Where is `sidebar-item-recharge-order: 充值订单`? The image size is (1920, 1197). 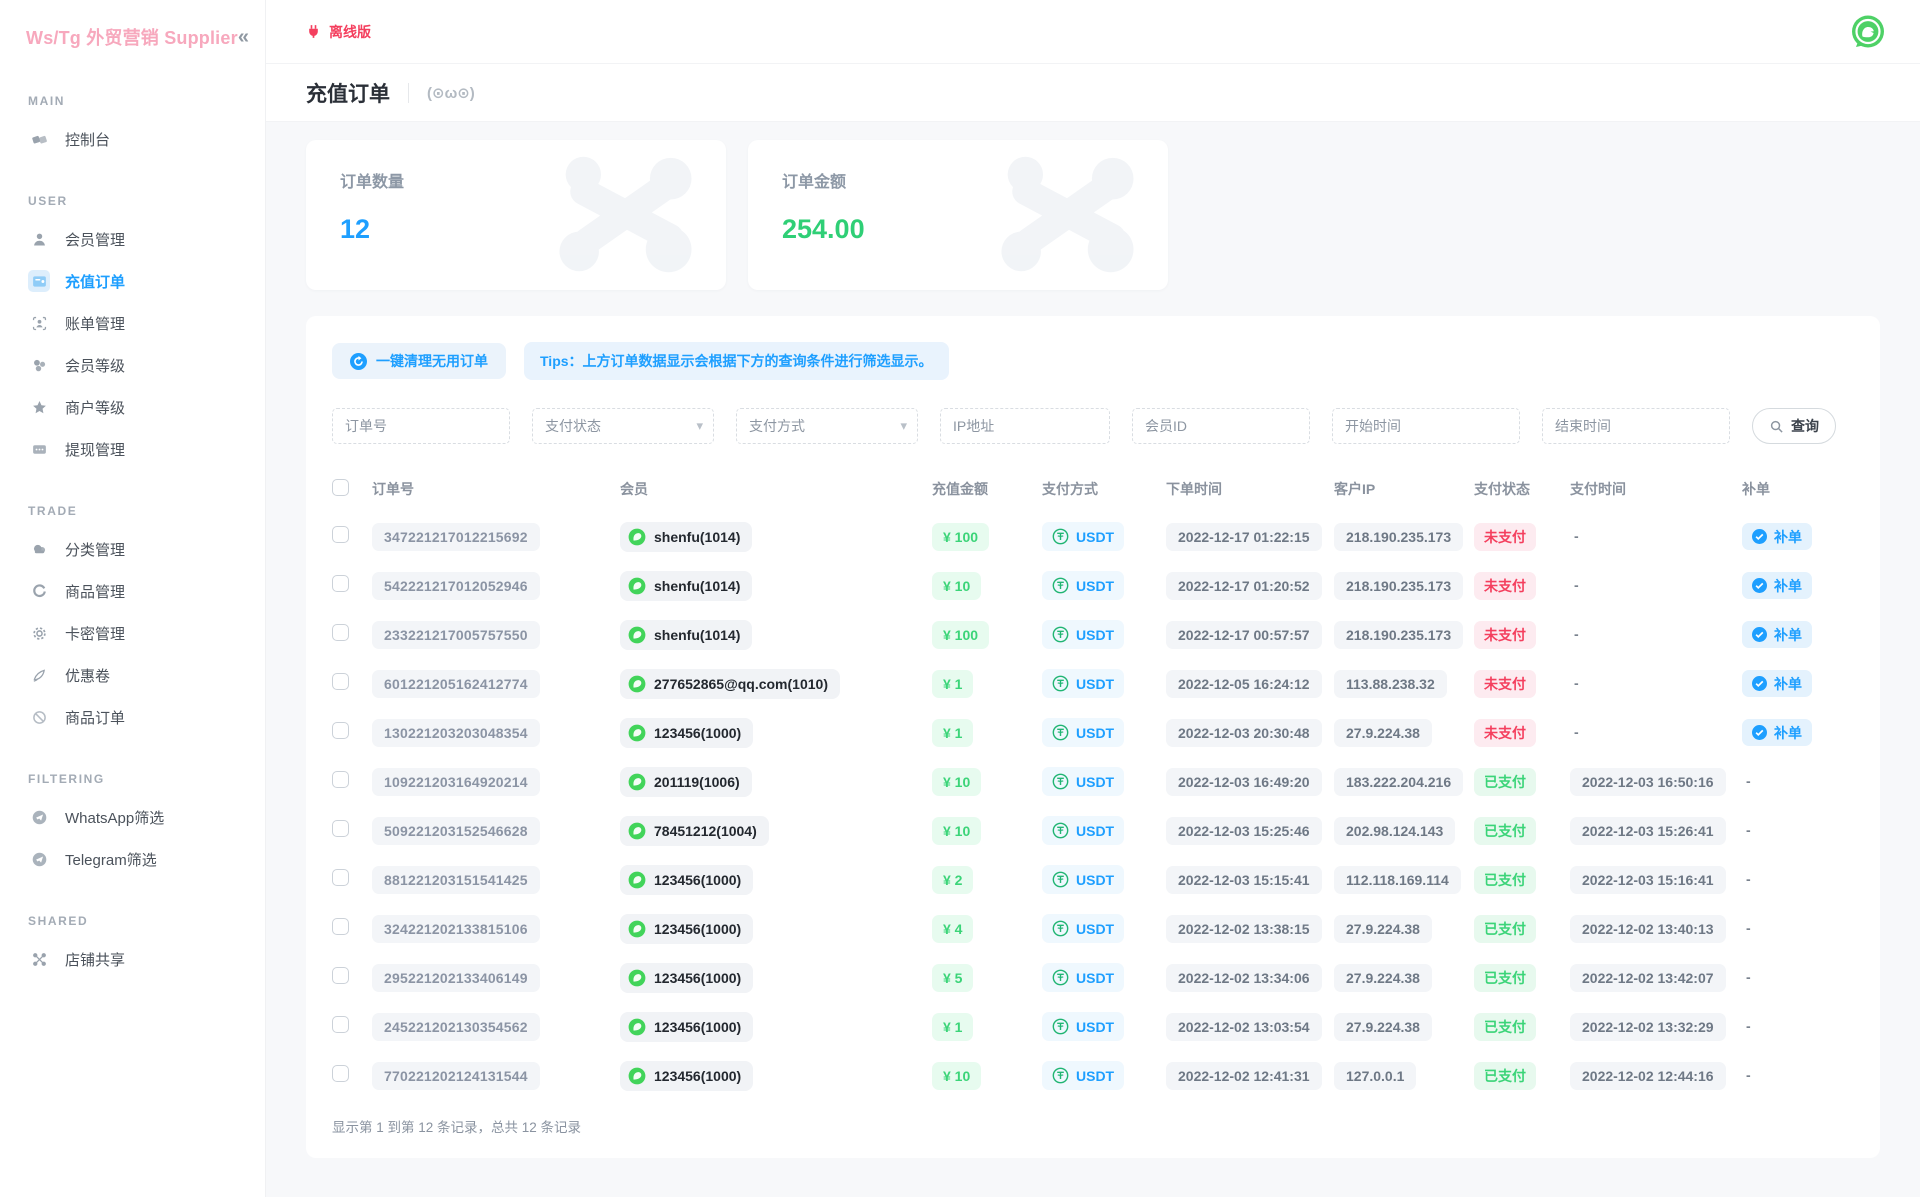 sidebar-item-recharge-order: 充值订单 is located at coordinates (132, 281).